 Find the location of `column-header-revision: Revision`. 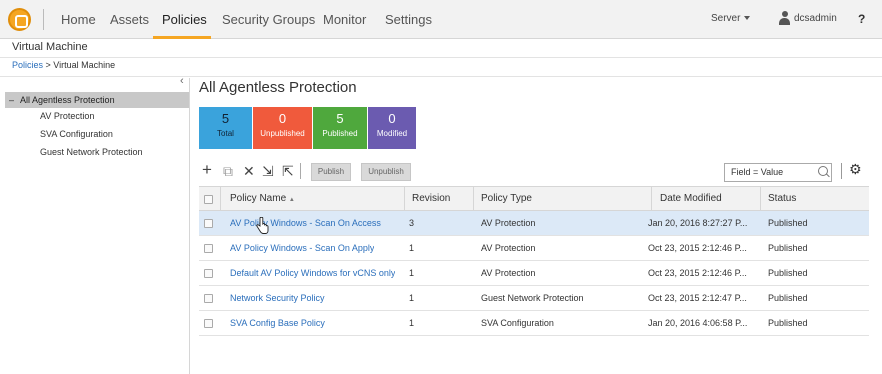

column-header-revision: Revision is located at coordinates (431, 199).